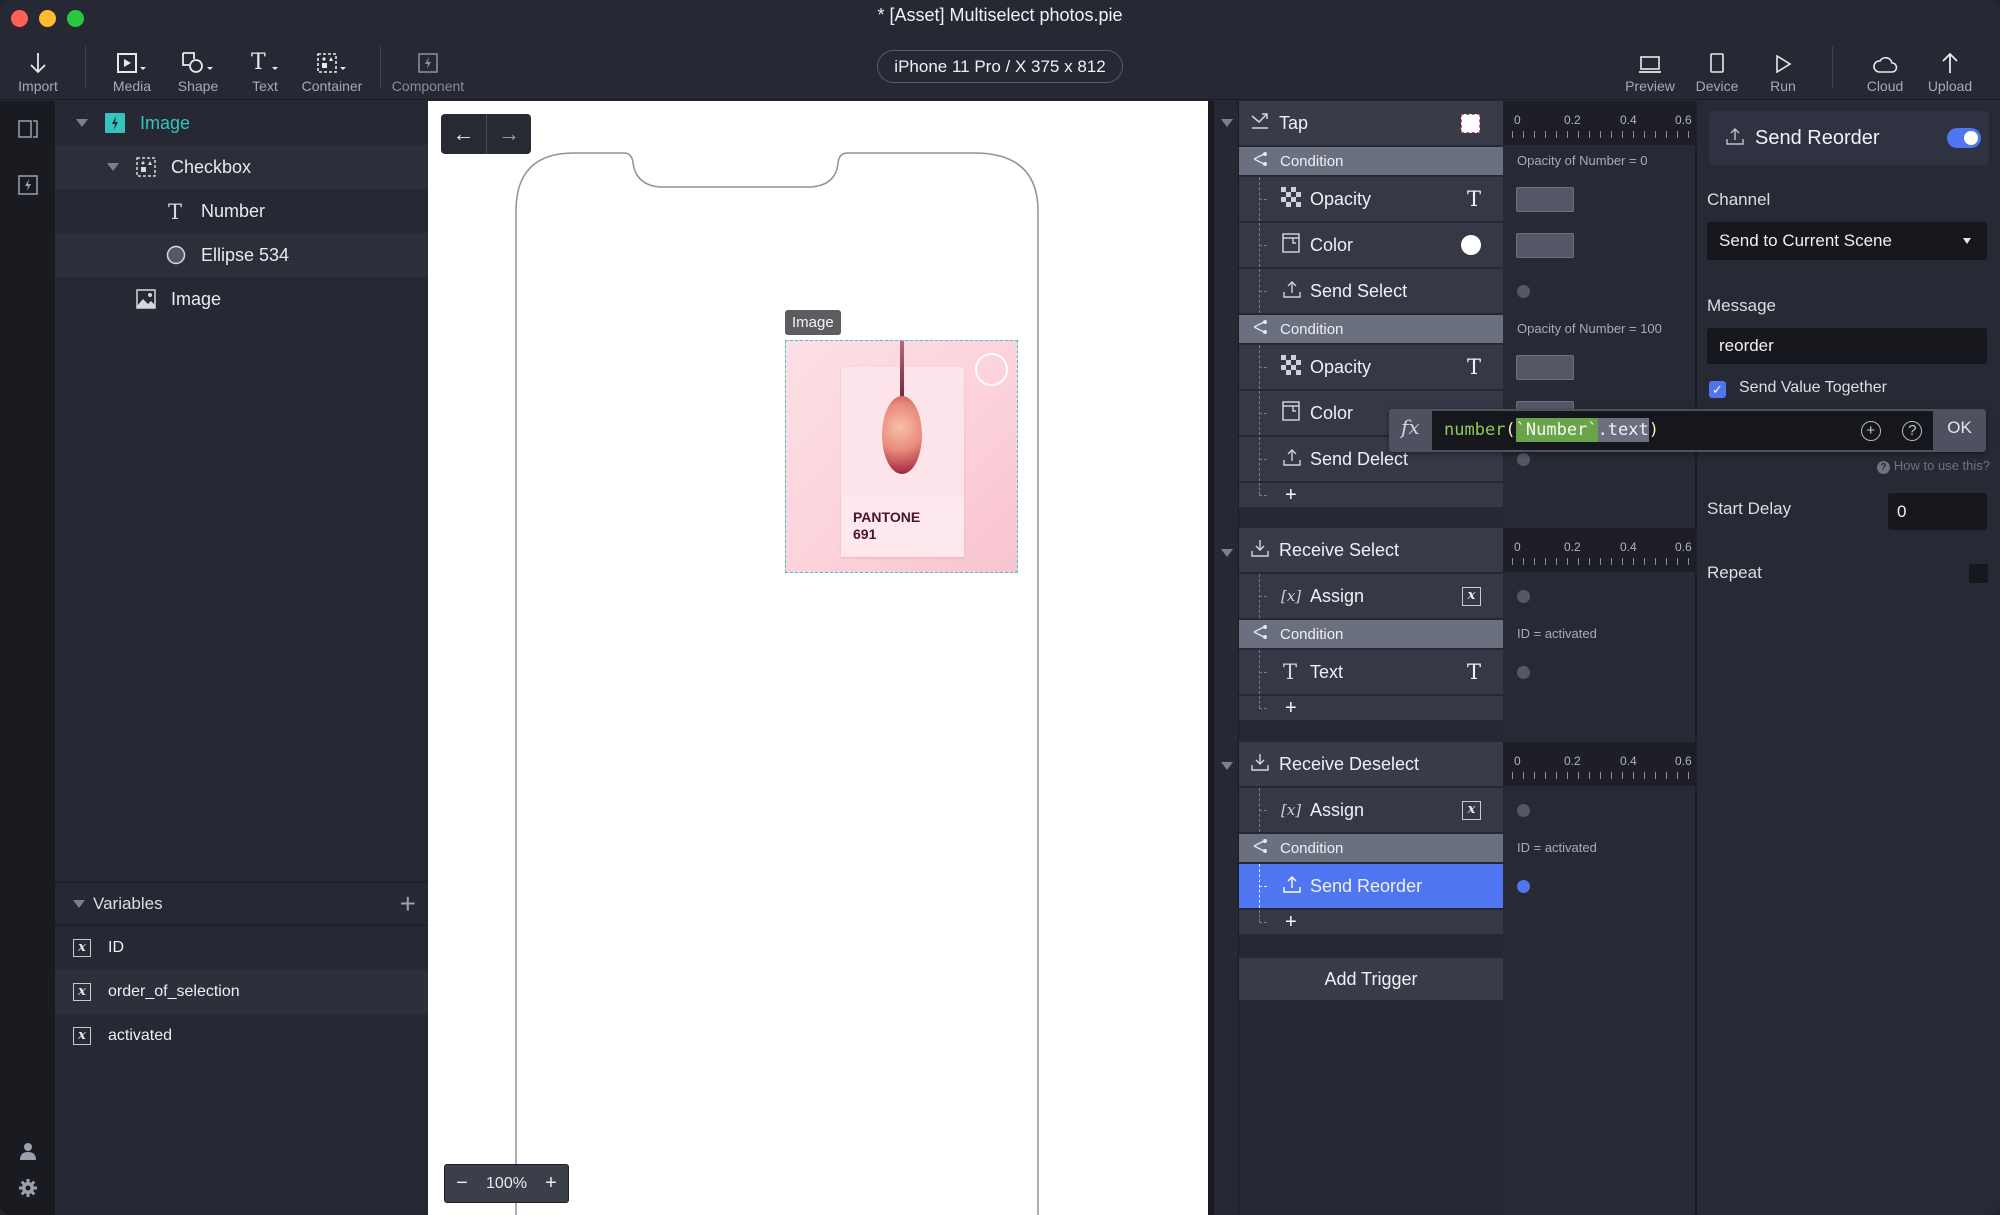 Image resolution: width=2000 pixels, height=1215 pixels. I want to click on trigger-receive-deselect: Receive Deselect, so click(1371, 764).